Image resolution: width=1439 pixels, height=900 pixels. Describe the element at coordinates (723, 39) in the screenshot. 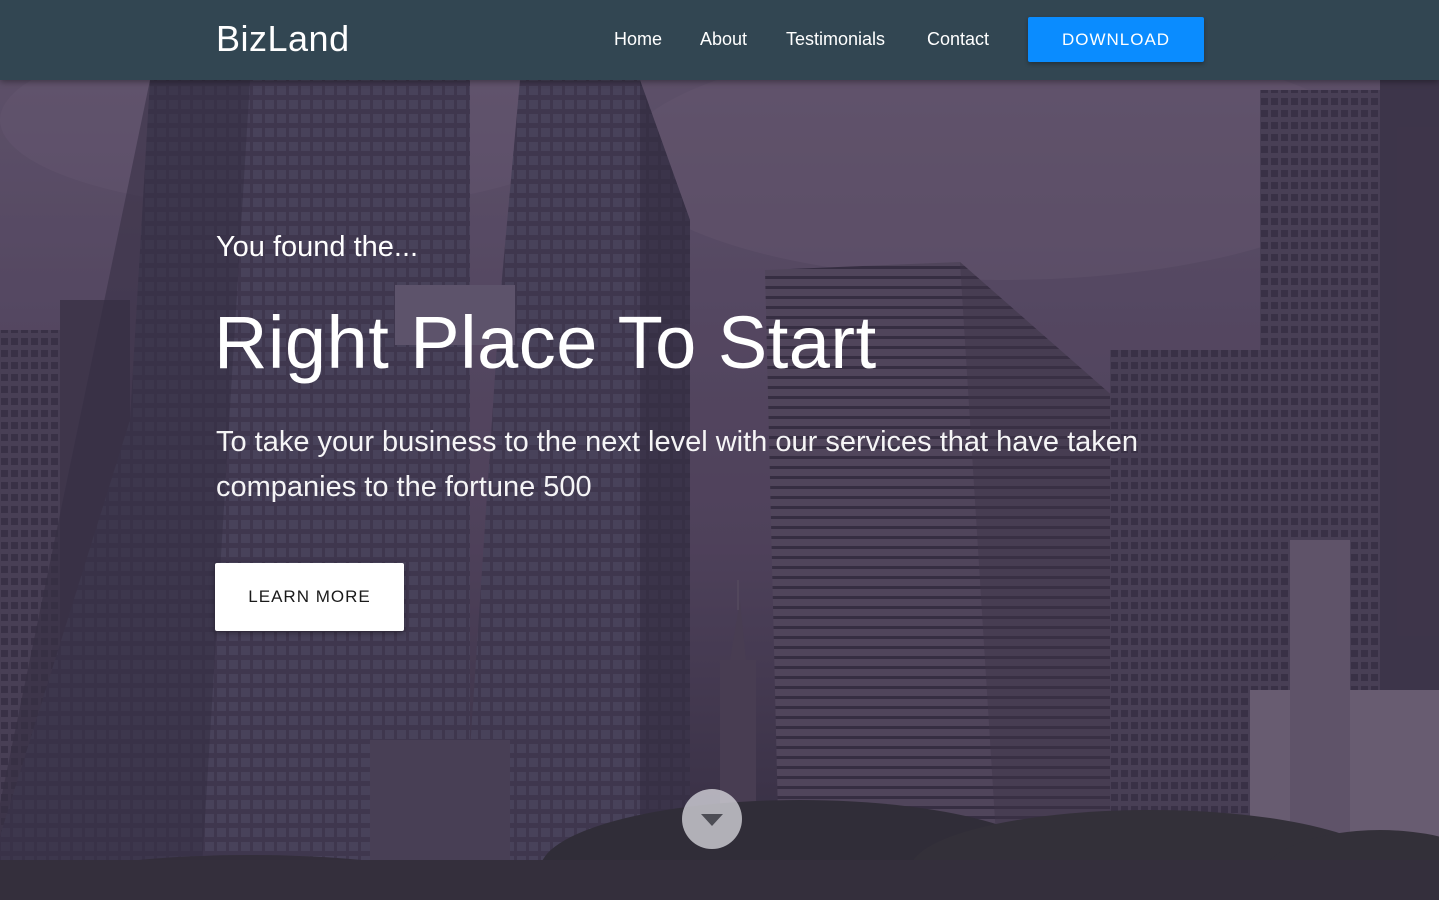

I see `nav-link-about: About` at that location.